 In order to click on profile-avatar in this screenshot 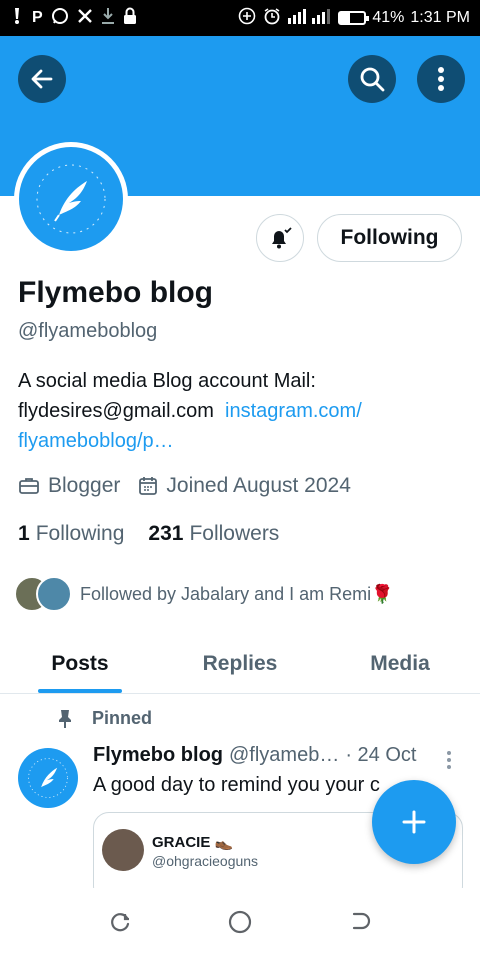, I will do `click(71, 199)`.